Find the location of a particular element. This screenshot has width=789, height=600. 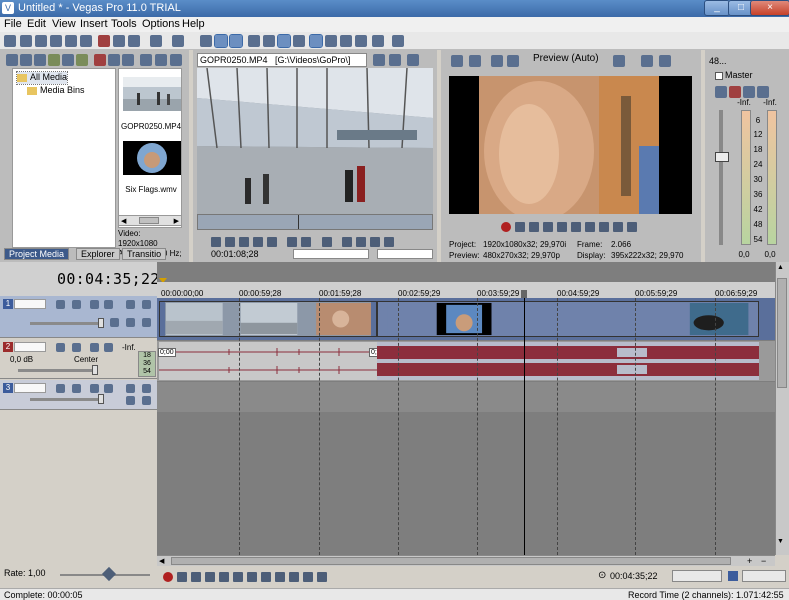

track-header-audio-2: 2 -Inf. 0,0 dB Center 18 36 54 is located at coordinates (78, 359).